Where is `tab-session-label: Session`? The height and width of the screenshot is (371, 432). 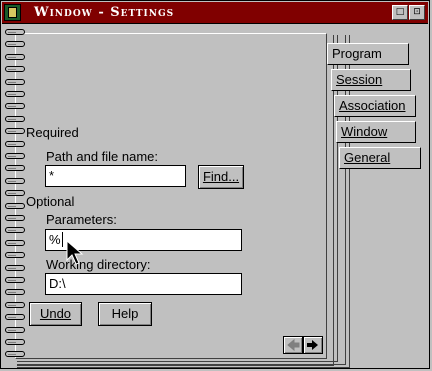 tab-session-label: Session is located at coordinates (359, 79).